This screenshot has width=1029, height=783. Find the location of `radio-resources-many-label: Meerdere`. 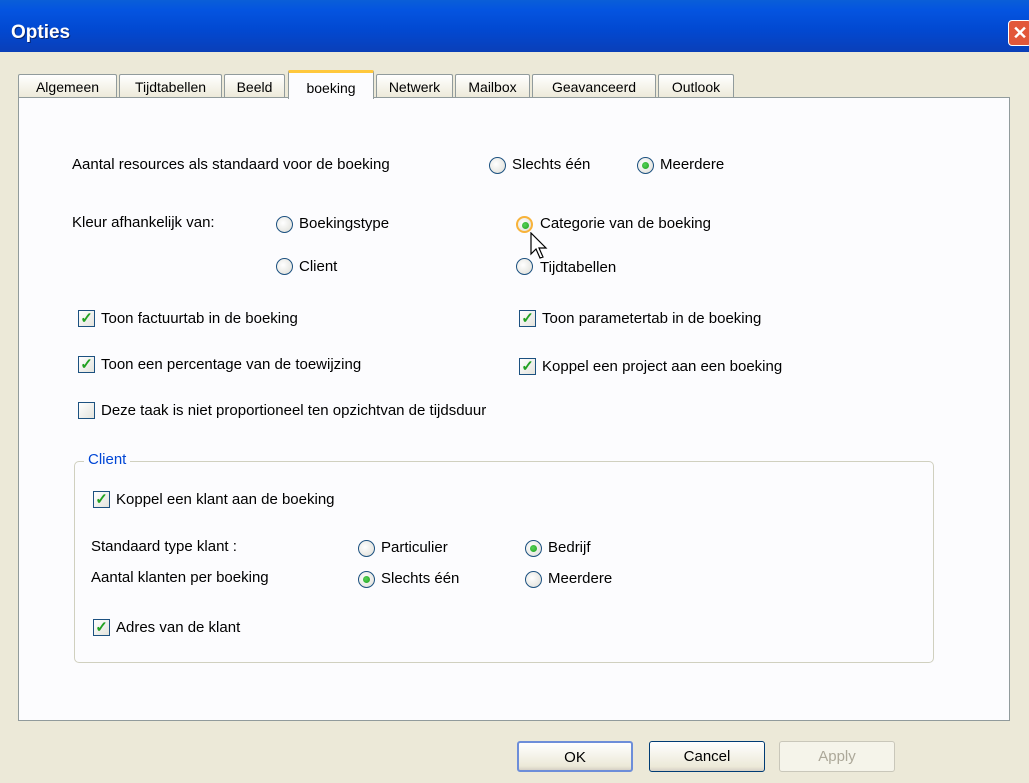

radio-resources-many-label: Meerdere is located at coordinates (692, 165).